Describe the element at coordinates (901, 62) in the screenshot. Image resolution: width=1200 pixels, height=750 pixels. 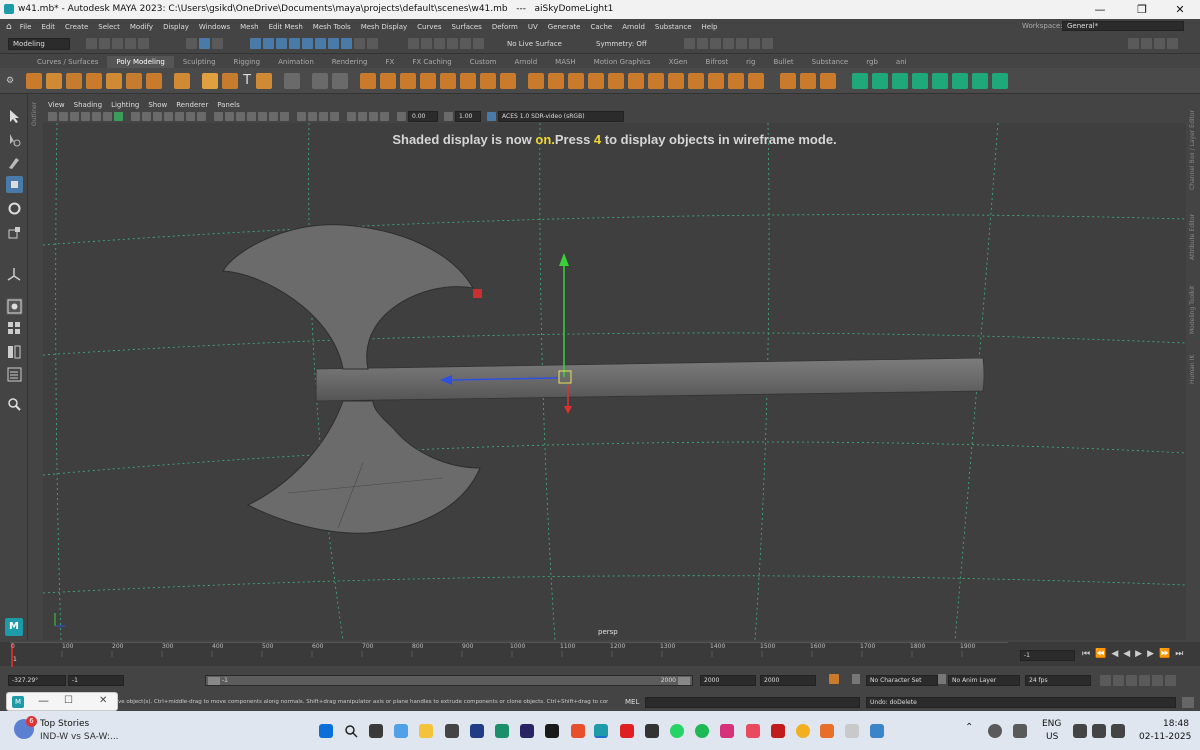
I see `shelf-tab-ani: ani` at that location.